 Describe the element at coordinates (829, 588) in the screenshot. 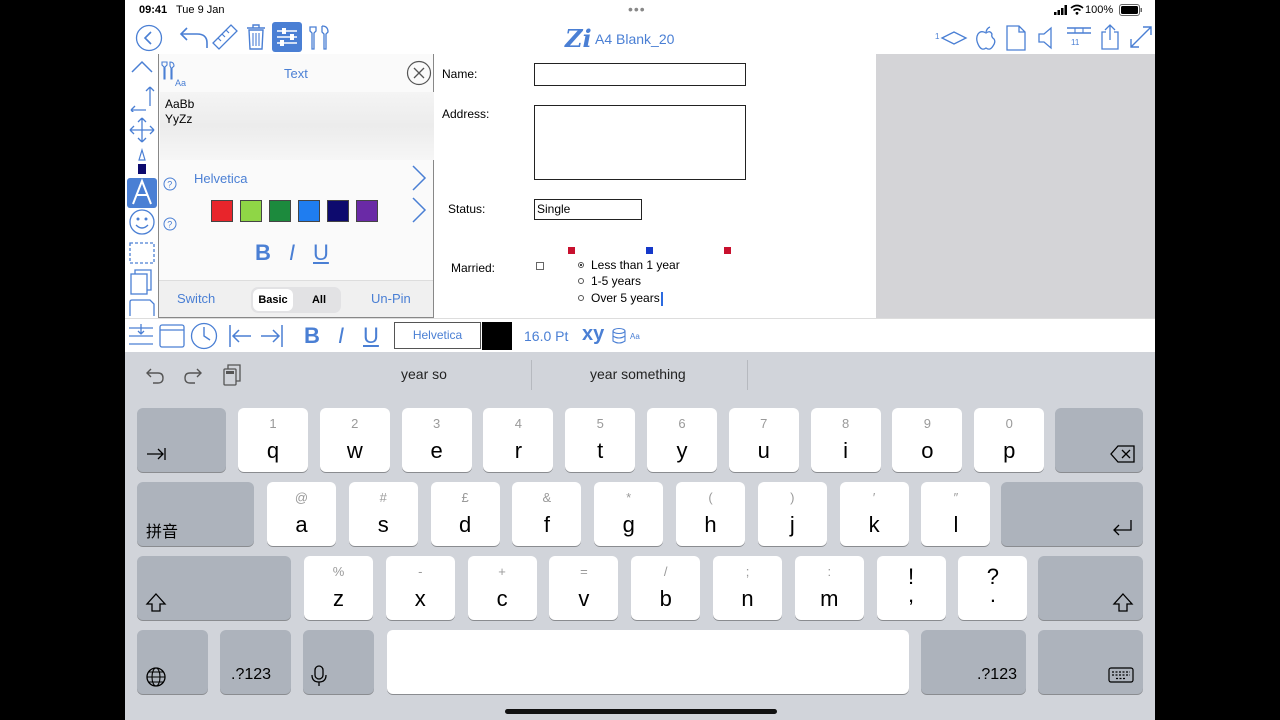

I see `key-m: :m` at that location.